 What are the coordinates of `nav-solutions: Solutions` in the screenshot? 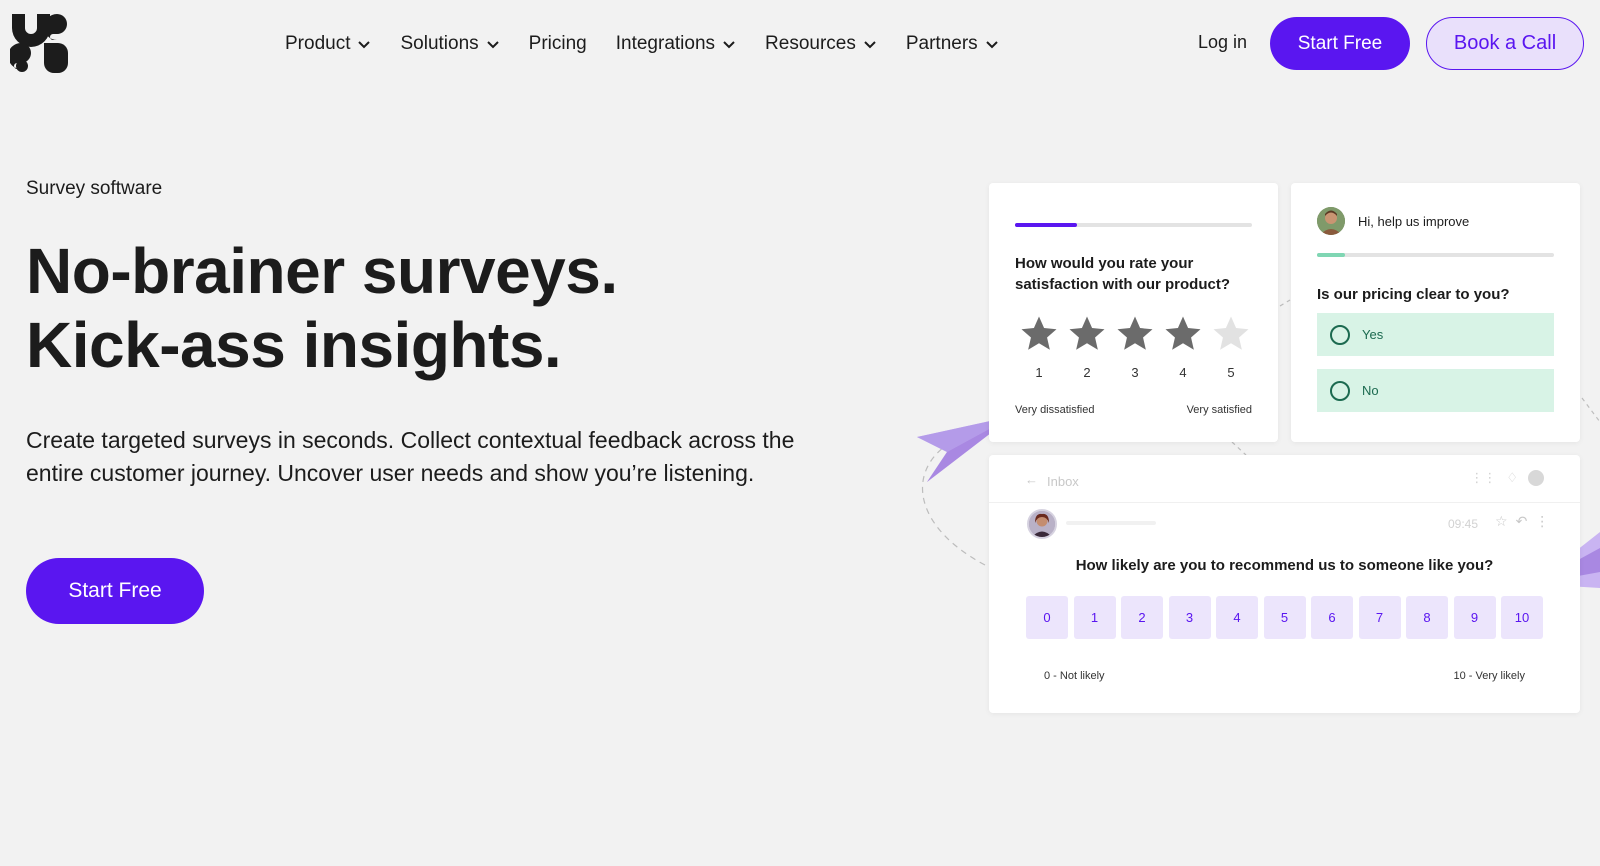 It's located at (449, 44).